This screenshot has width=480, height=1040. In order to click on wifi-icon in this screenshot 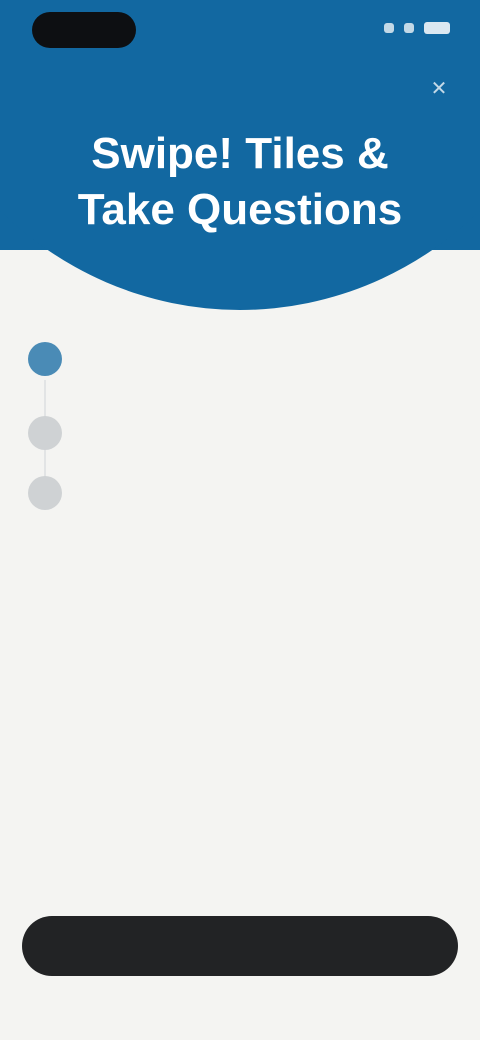, I will do `click(409, 28)`.